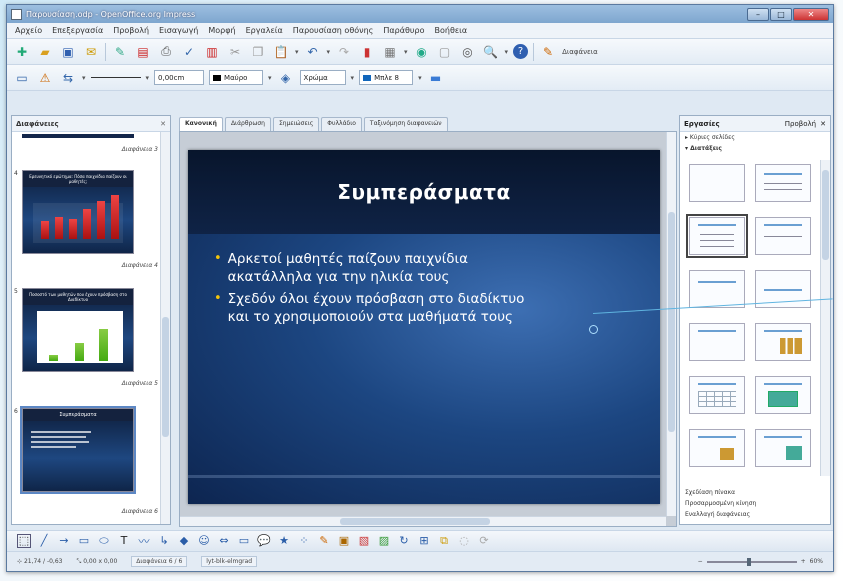  What do you see at coordinates (367, 52) in the screenshot?
I see `chart-icon: ▮` at bounding box center [367, 52].